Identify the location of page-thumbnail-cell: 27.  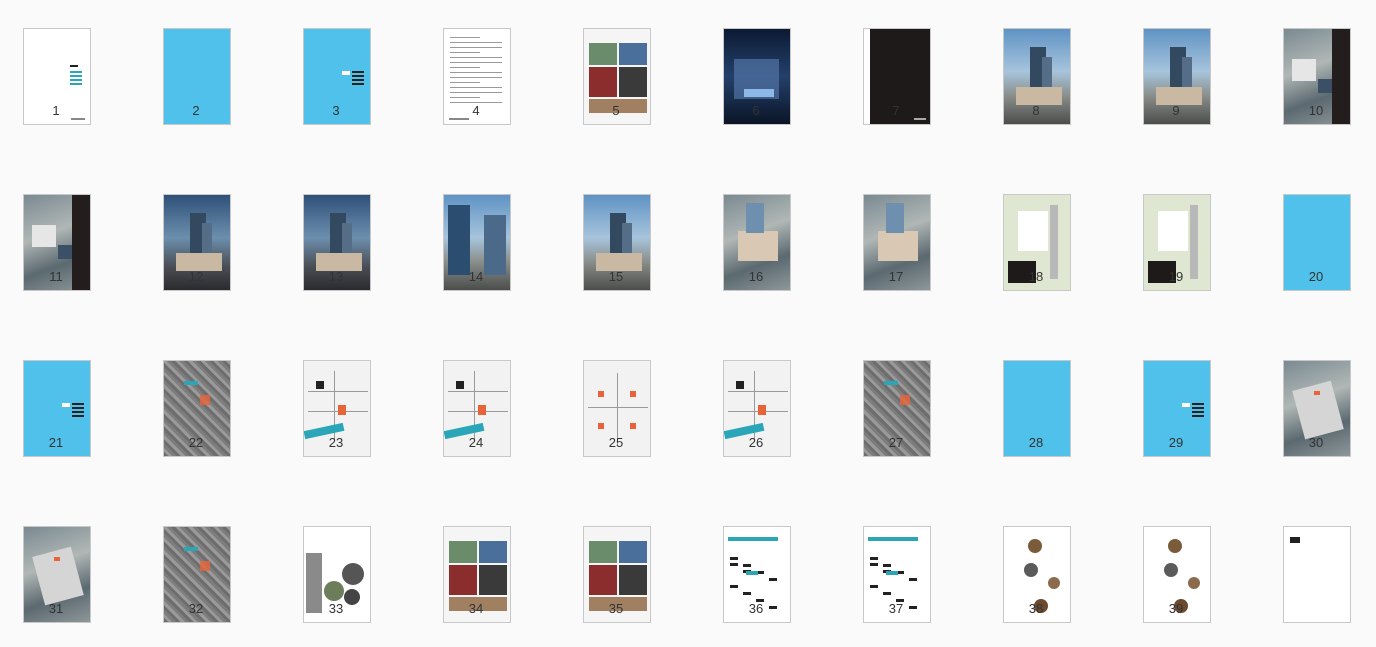
(910, 397).